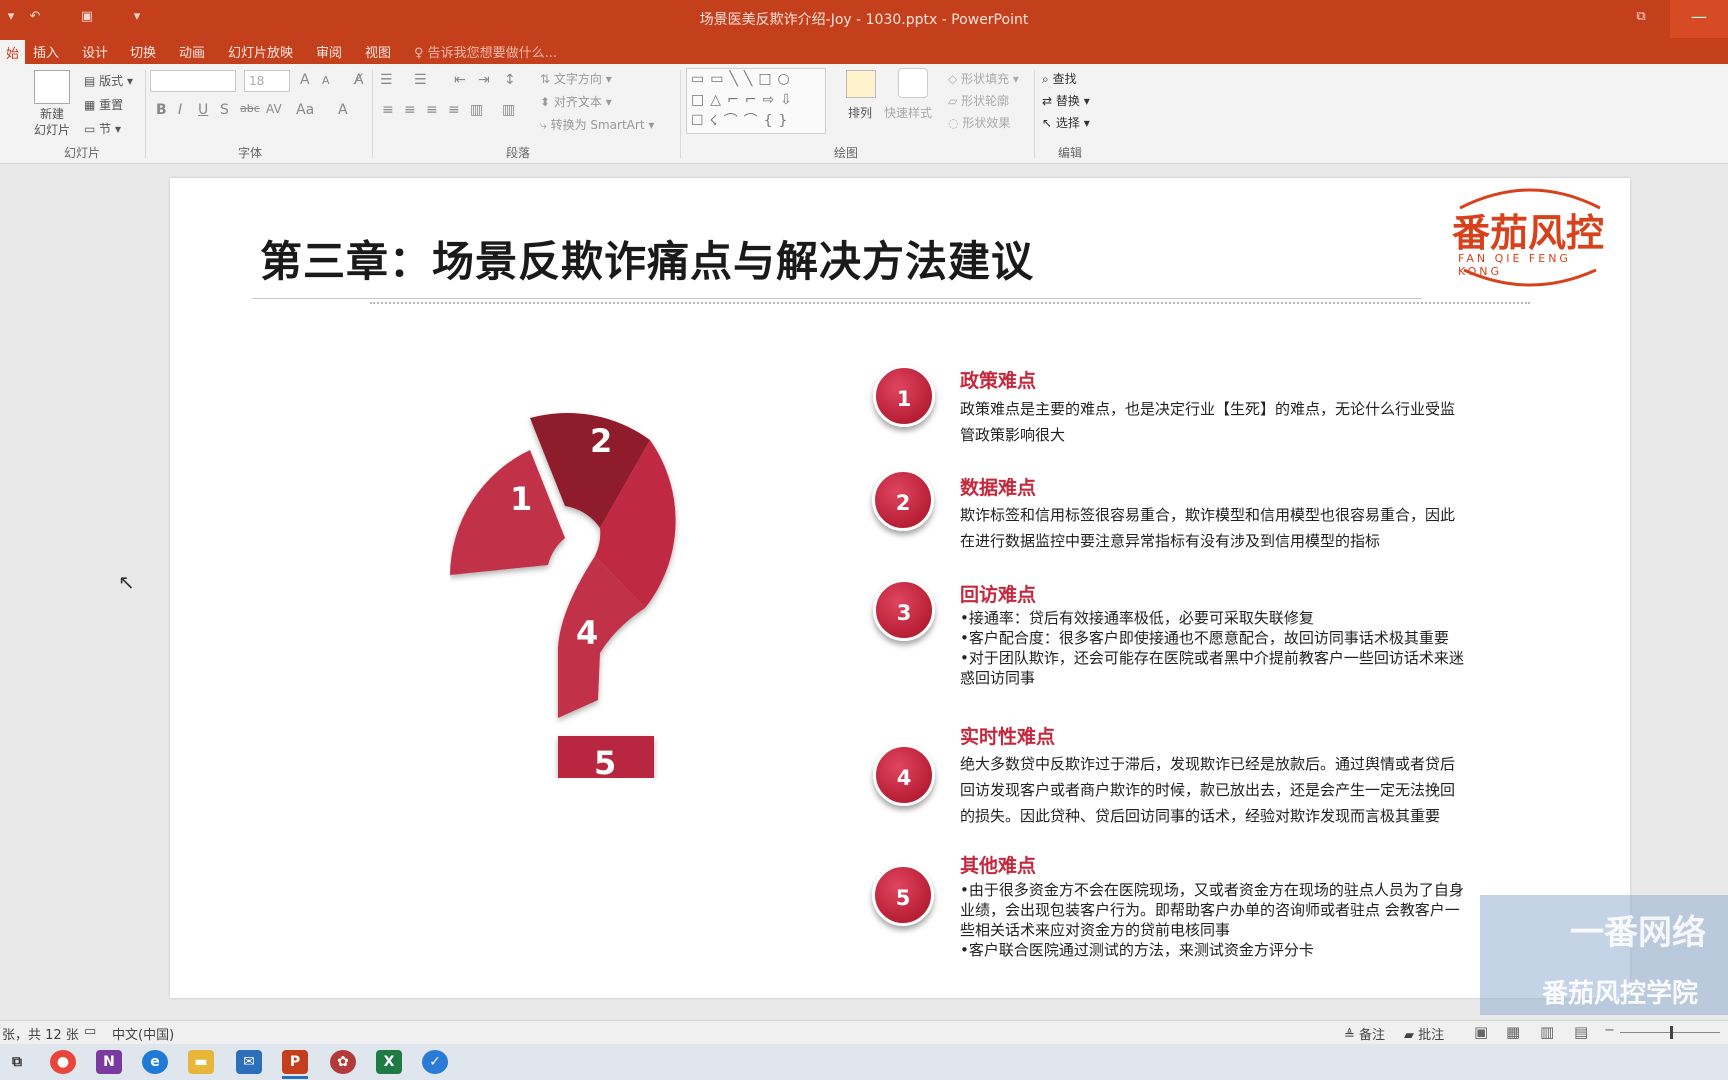  What do you see at coordinates (95, 51) in the screenshot?
I see `tab-design: 设计` at bounding box center [95, 51].